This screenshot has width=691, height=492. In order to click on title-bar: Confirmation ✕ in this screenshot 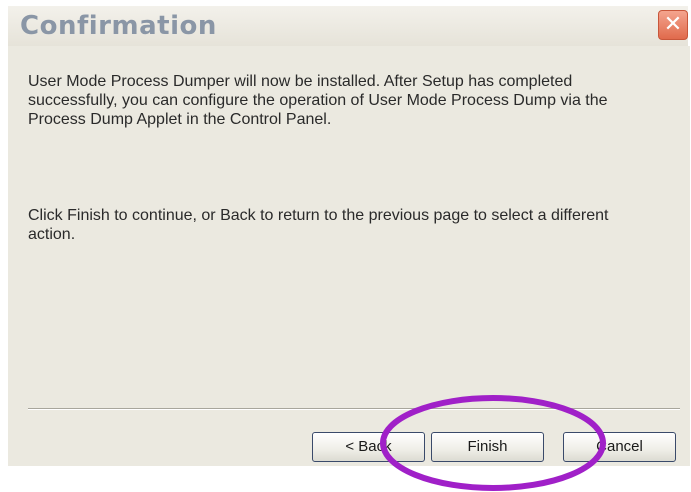, I will do `click(348, 26)`.